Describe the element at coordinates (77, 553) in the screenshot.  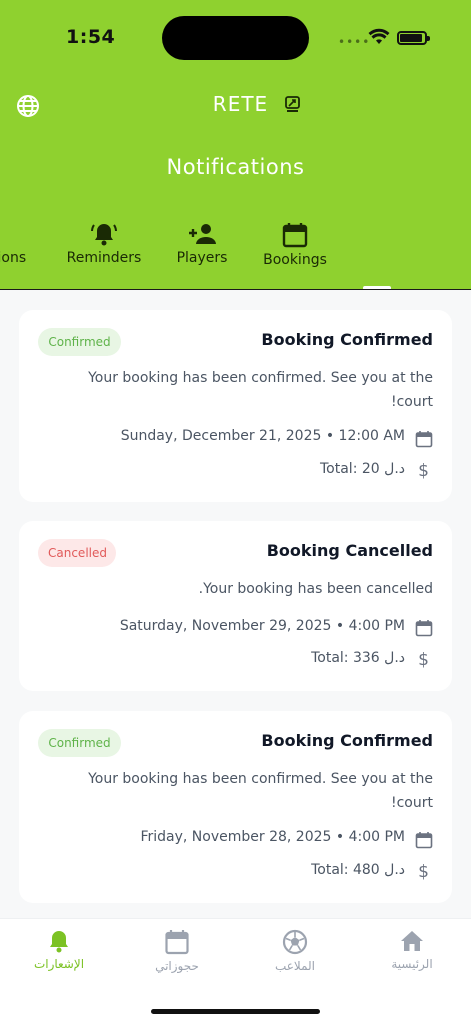
I see `status-badge: Cancelled` at that location.